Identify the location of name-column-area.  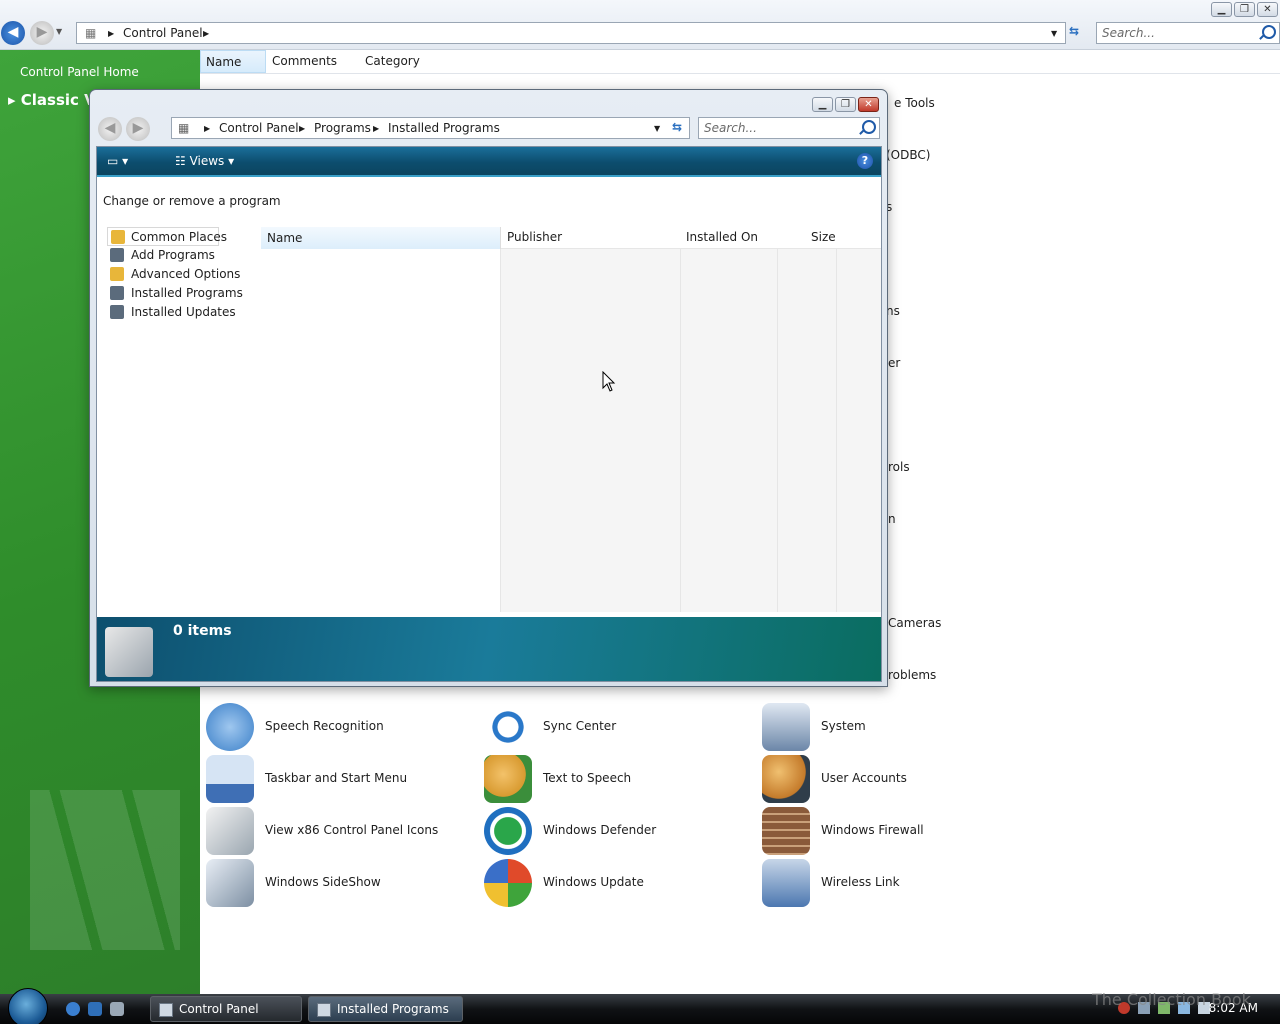
(381, 430).